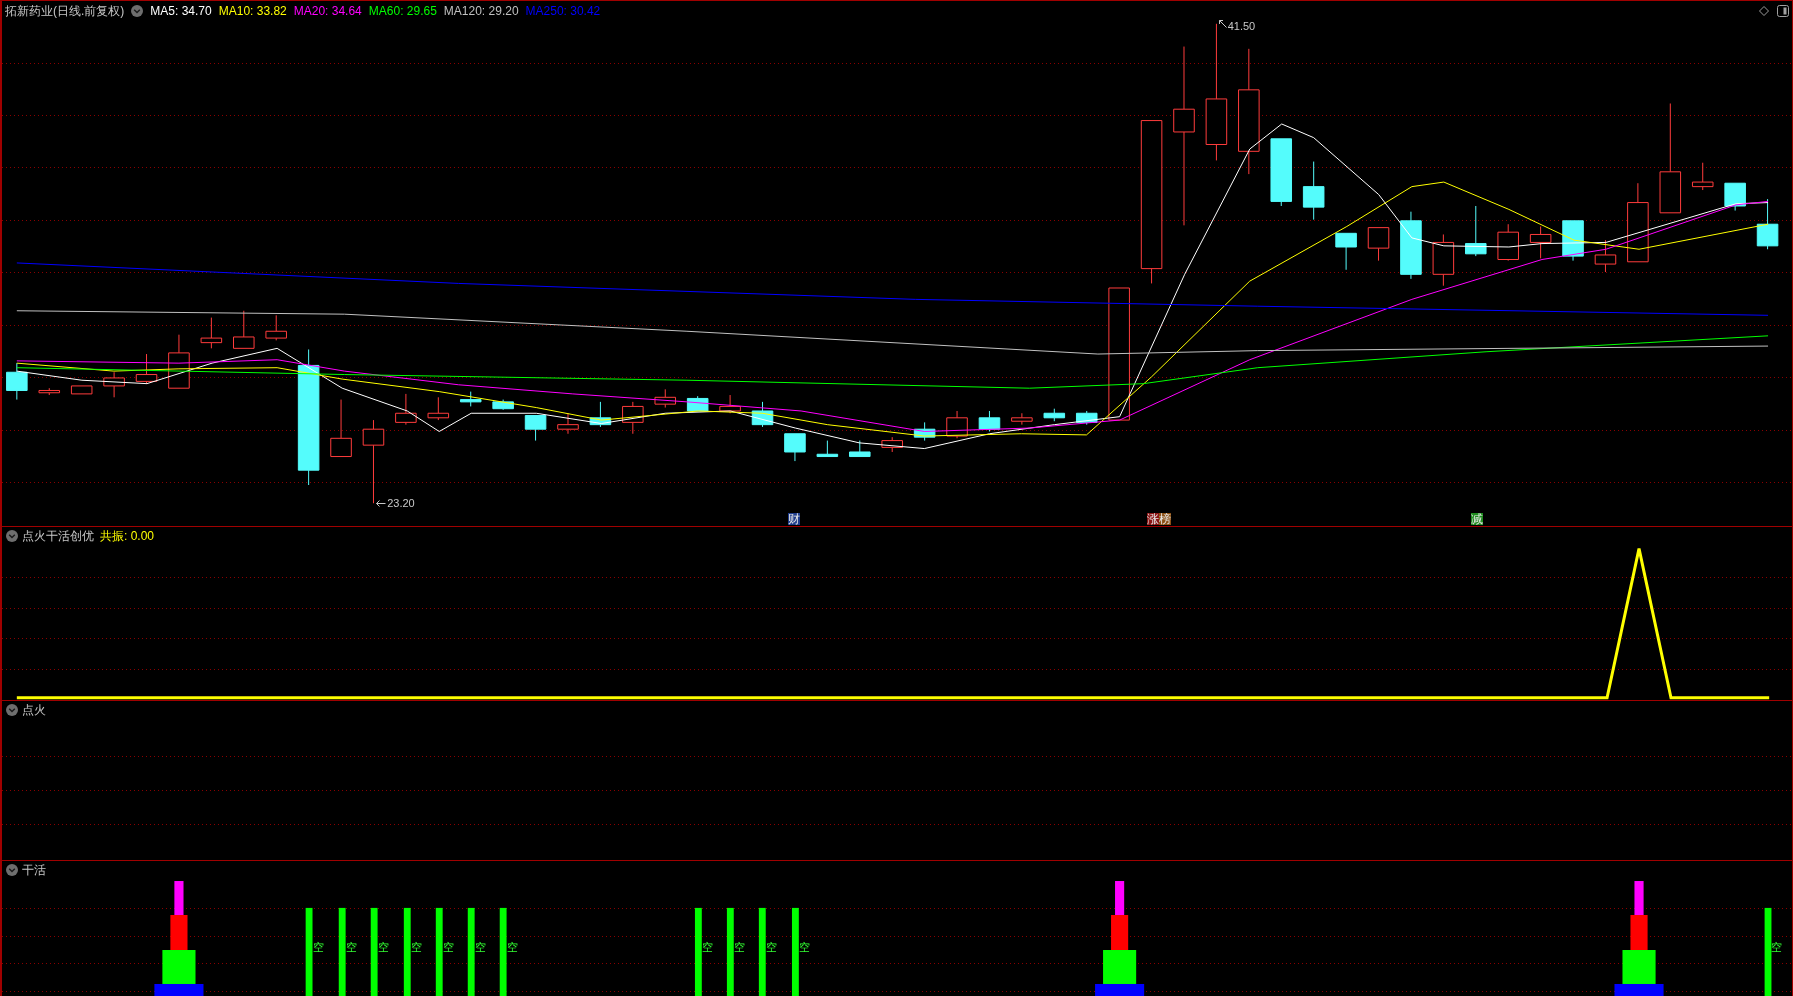 This screenshot has height=996, width=1793. Describe the element at coordinates (481, 11) in the screenshot. I see `indicator-value: MA120: 29.20` at that location.